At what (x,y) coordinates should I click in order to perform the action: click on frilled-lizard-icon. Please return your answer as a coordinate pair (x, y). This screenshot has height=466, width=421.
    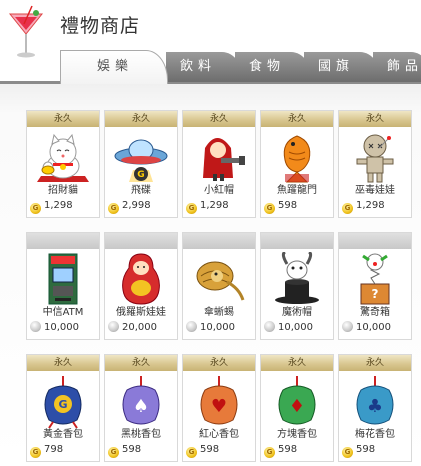
    Looking at the image, I should click on (219, 279).